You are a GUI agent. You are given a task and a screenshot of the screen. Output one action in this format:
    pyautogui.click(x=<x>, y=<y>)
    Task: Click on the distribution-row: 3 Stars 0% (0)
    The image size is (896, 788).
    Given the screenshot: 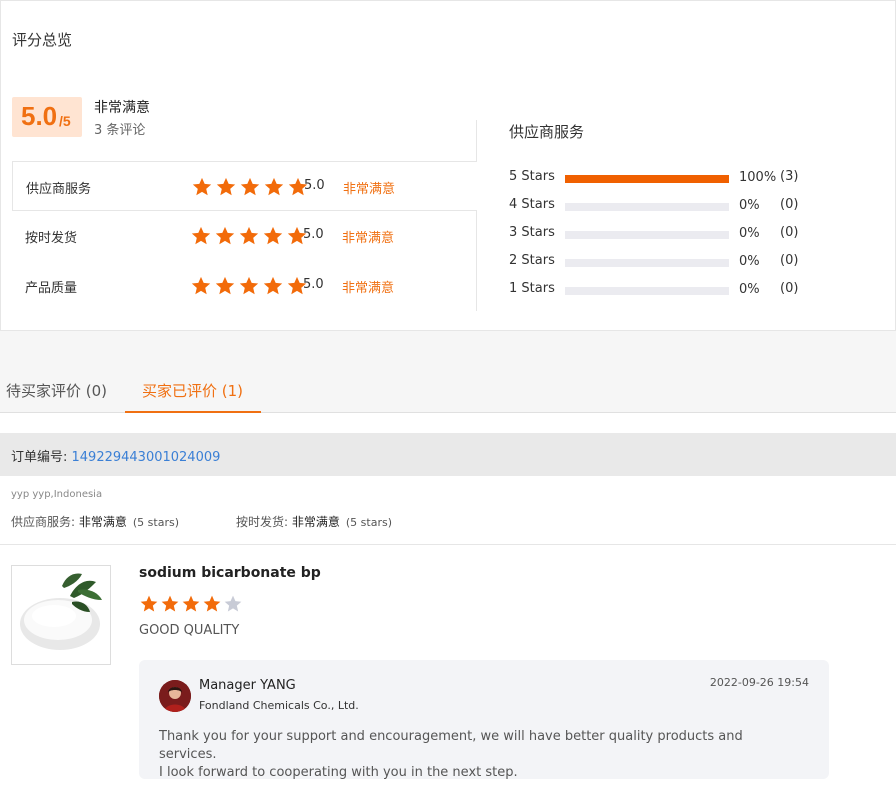 What is the action you would take?
    pyautogui.click(x=659, y=237)
    